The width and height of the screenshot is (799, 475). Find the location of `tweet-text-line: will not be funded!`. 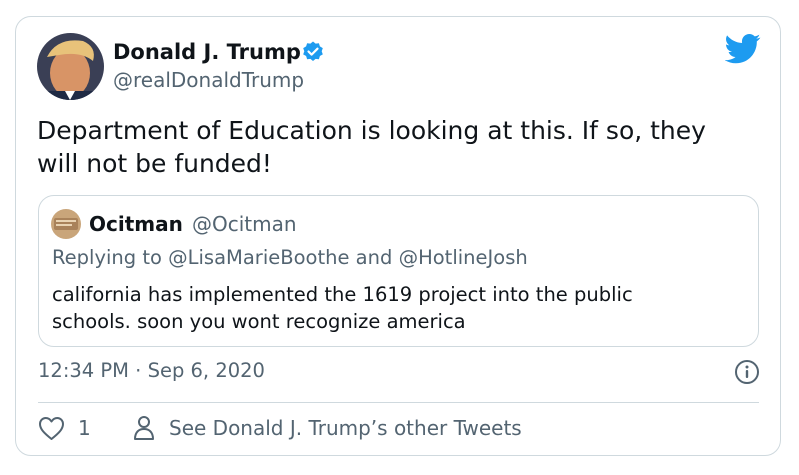

tweet-text-line: will not be funded! is located at coordinates (154, 163).